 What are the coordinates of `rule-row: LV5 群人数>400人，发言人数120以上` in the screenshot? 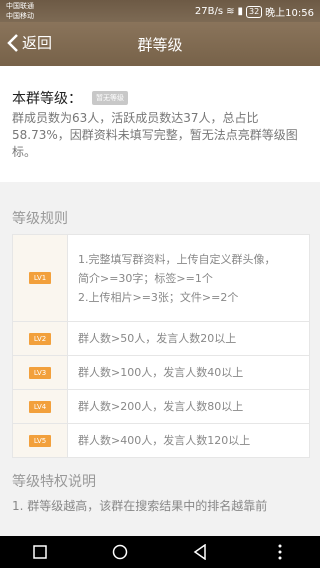 It's located at (161, 440).